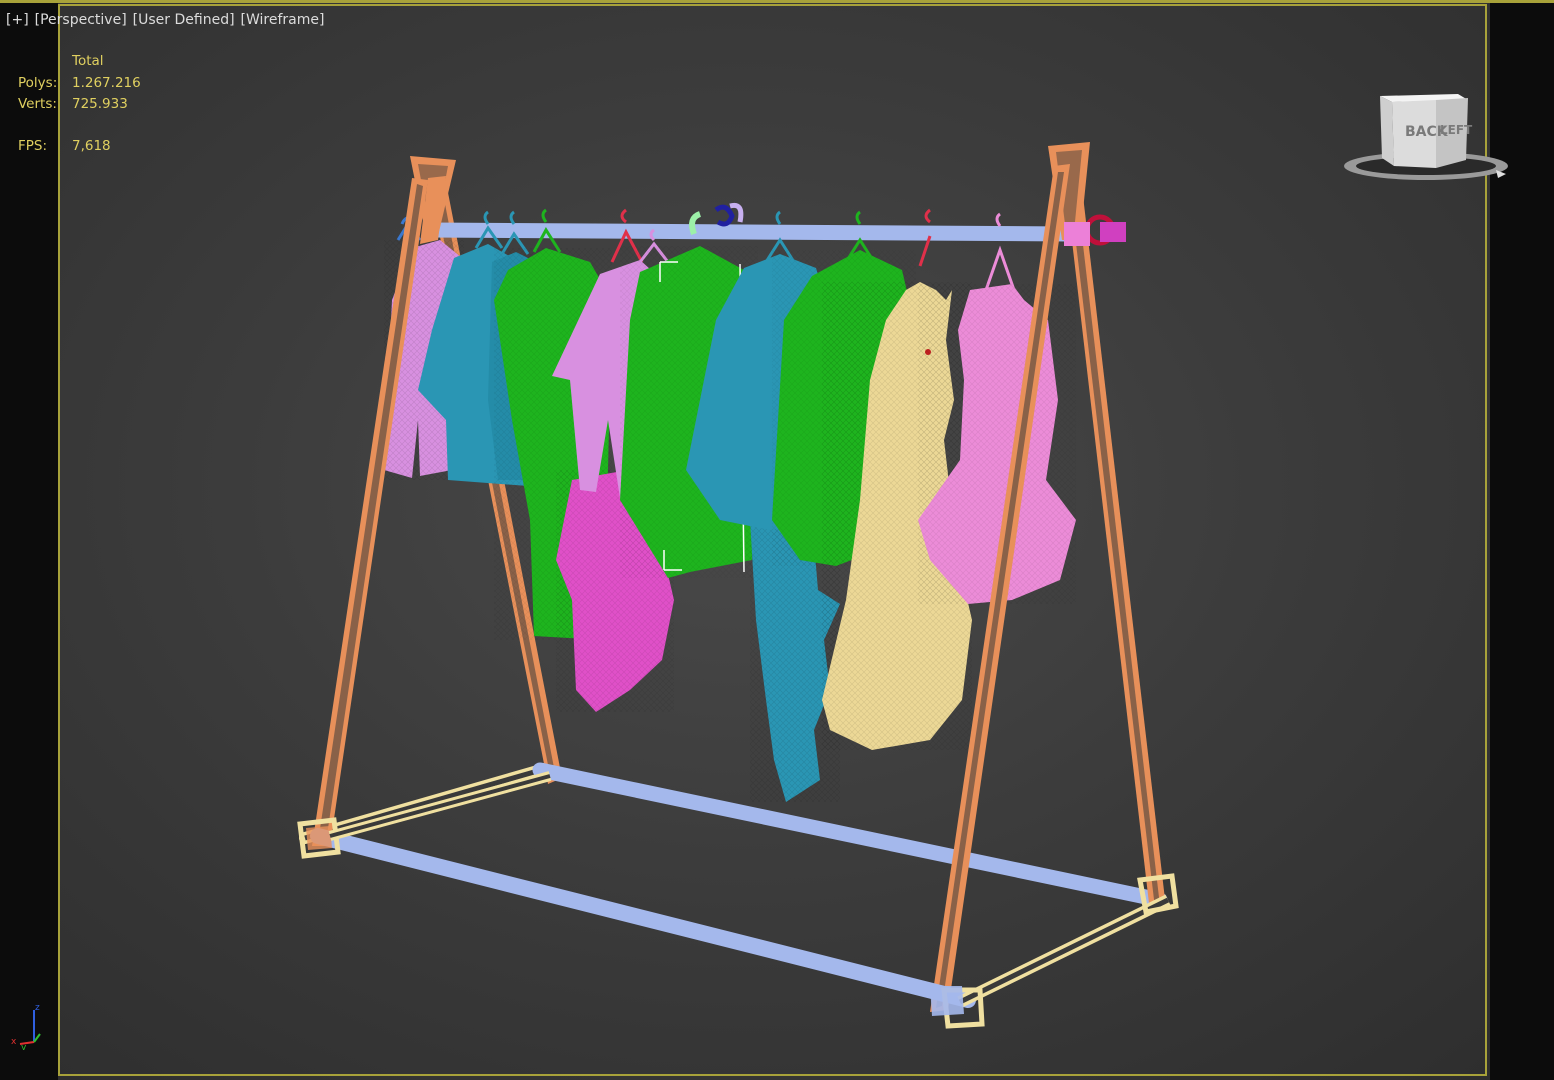 The image size is (1554, 1080). Describe the element at coordinates (17, 20) in the screenshot. I see `viewport-general-menu: [+]` at that location.